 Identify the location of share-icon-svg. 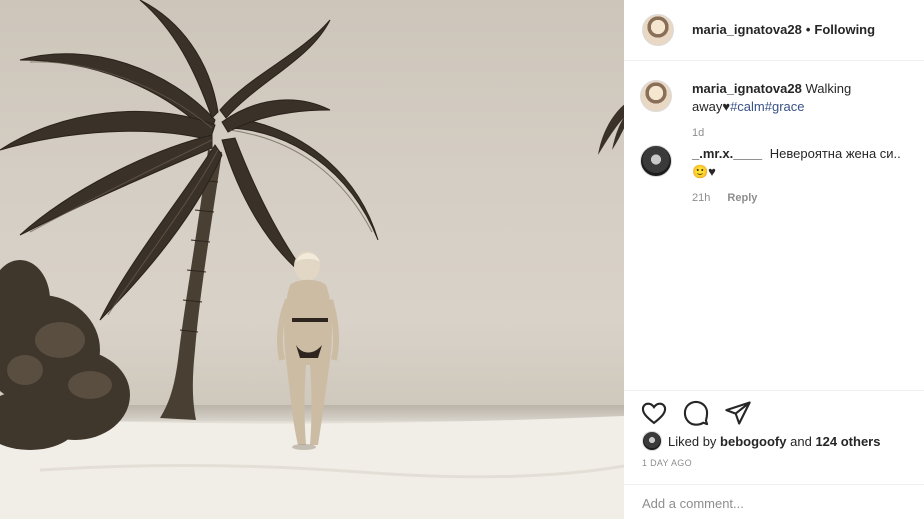
(738, 413).